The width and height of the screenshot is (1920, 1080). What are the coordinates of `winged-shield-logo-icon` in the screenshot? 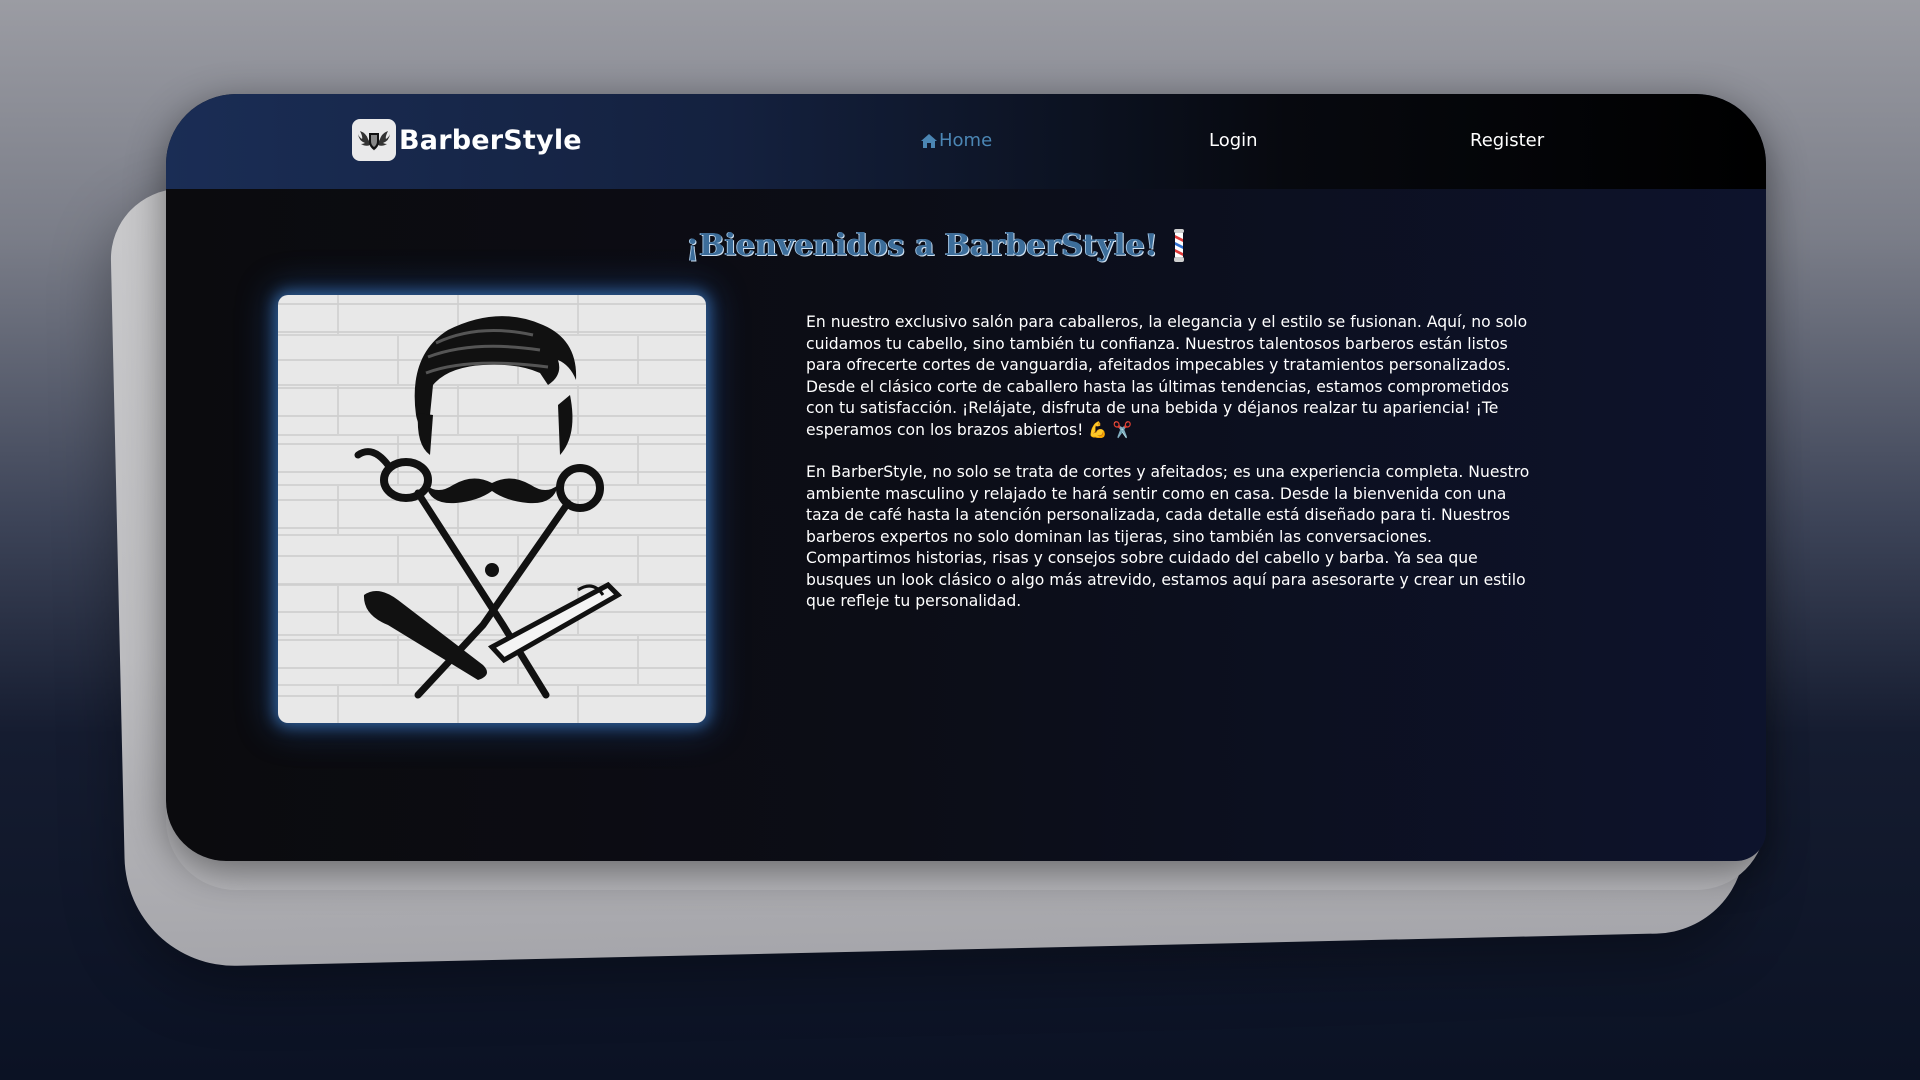 It's located at (374, 140).